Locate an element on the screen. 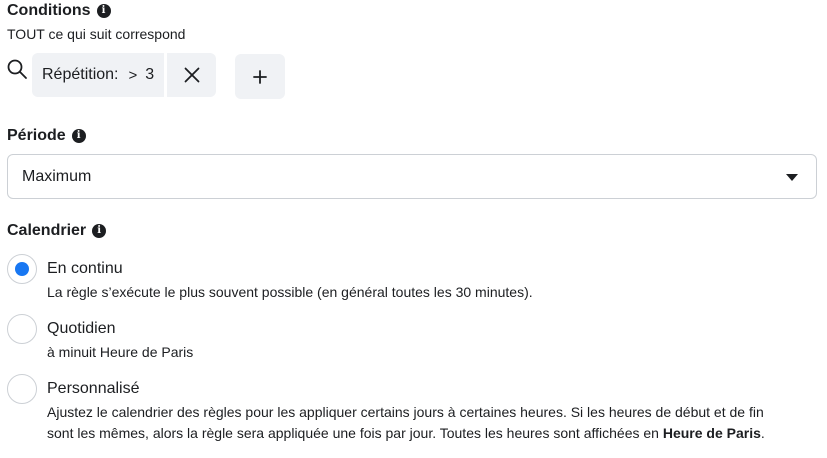 Image resolution: width=827 pixels, height=458 pixels. conditions-title: Conditions is located at coordinates (49, 10).